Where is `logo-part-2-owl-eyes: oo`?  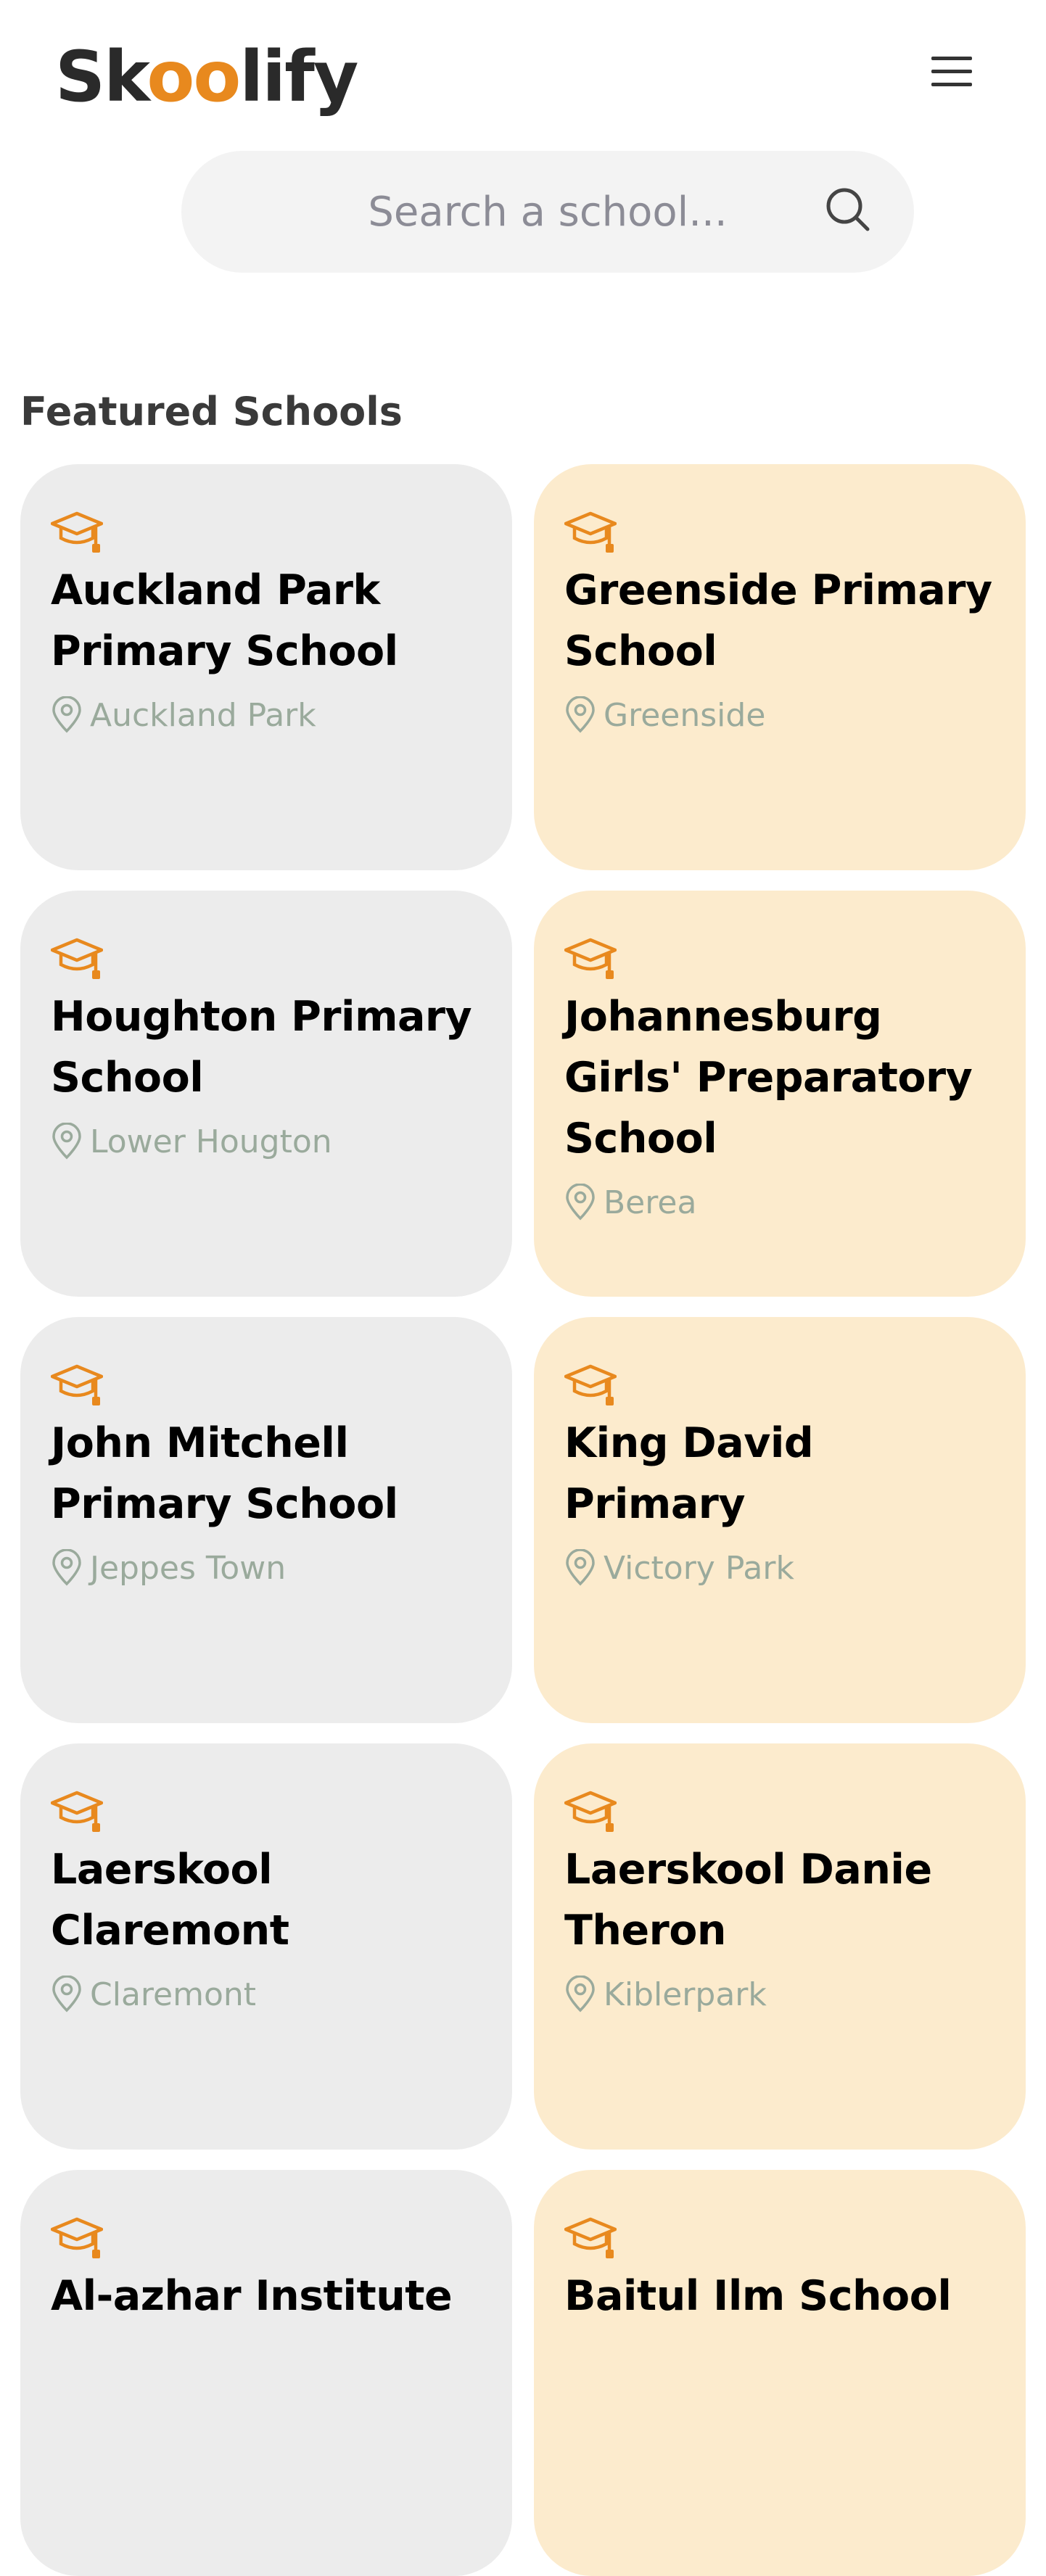
logo-part-2-owl-eyes: oo is located at coordinates (194, 76).